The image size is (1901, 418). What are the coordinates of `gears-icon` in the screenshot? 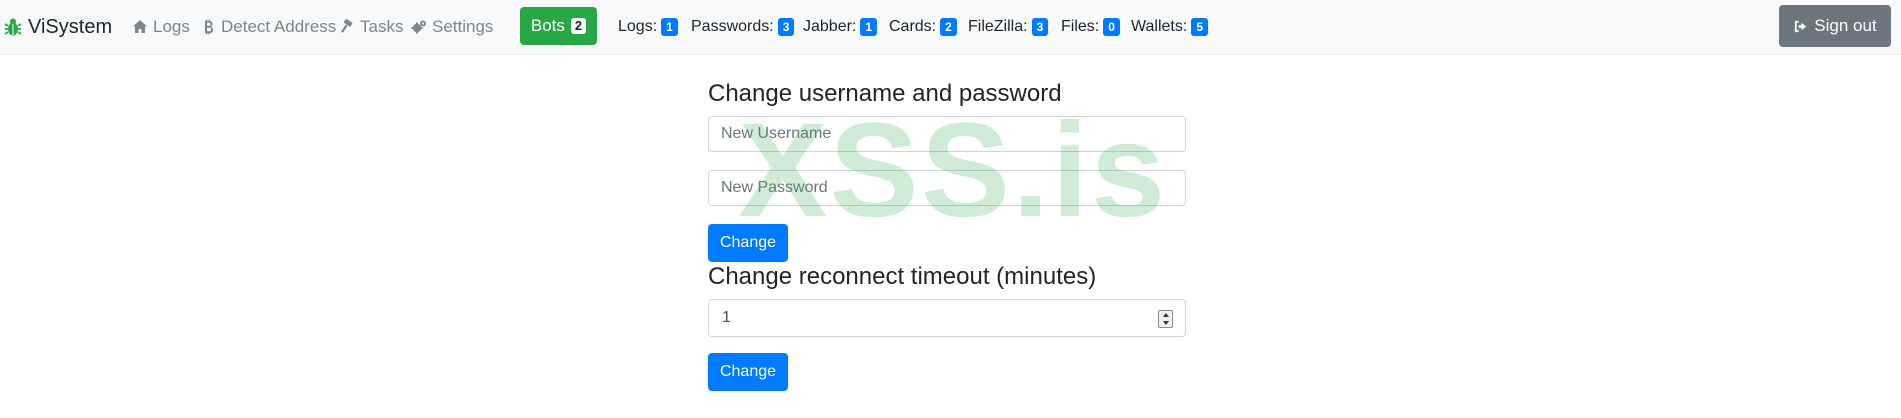 It's located at (418, 27).